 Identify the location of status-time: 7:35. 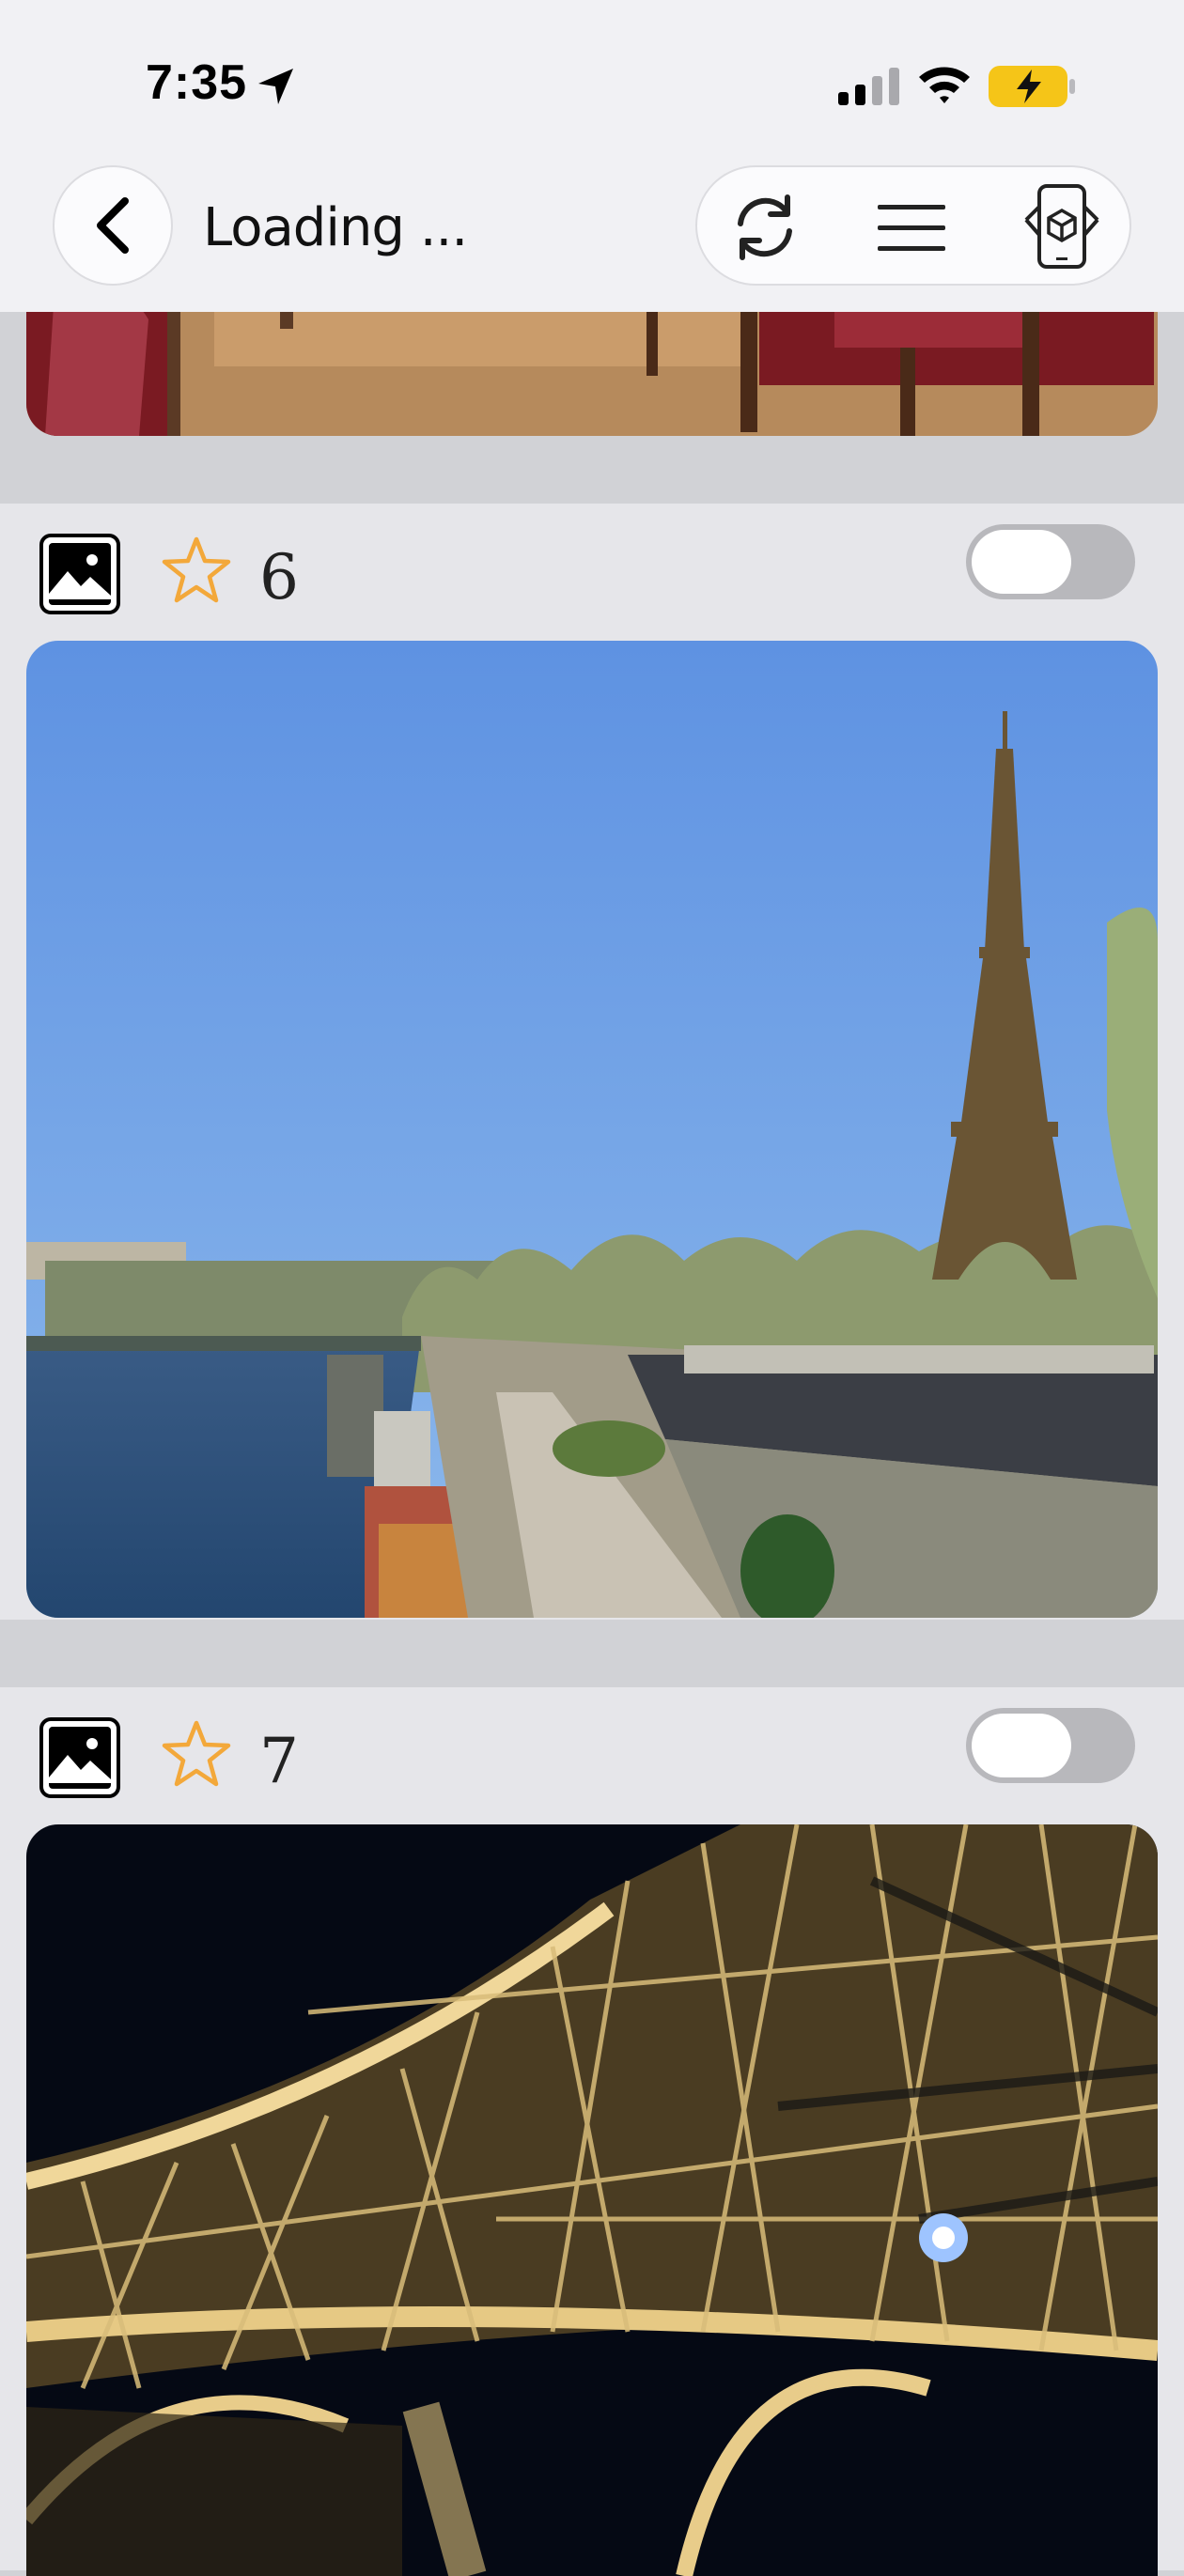
(197, 82).